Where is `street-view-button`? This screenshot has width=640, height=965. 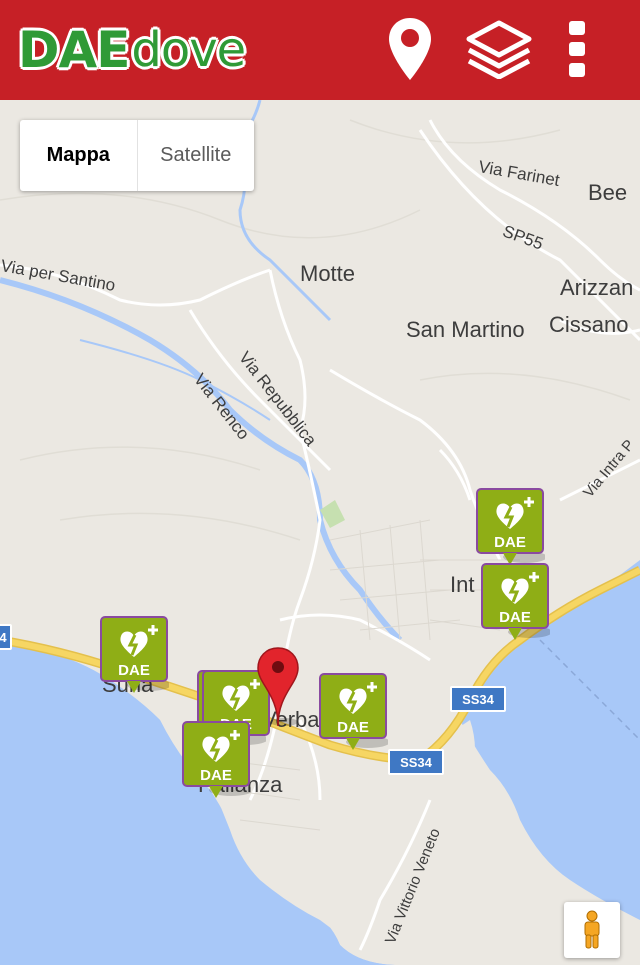 street-view-button is located at coordinates (592, 930).